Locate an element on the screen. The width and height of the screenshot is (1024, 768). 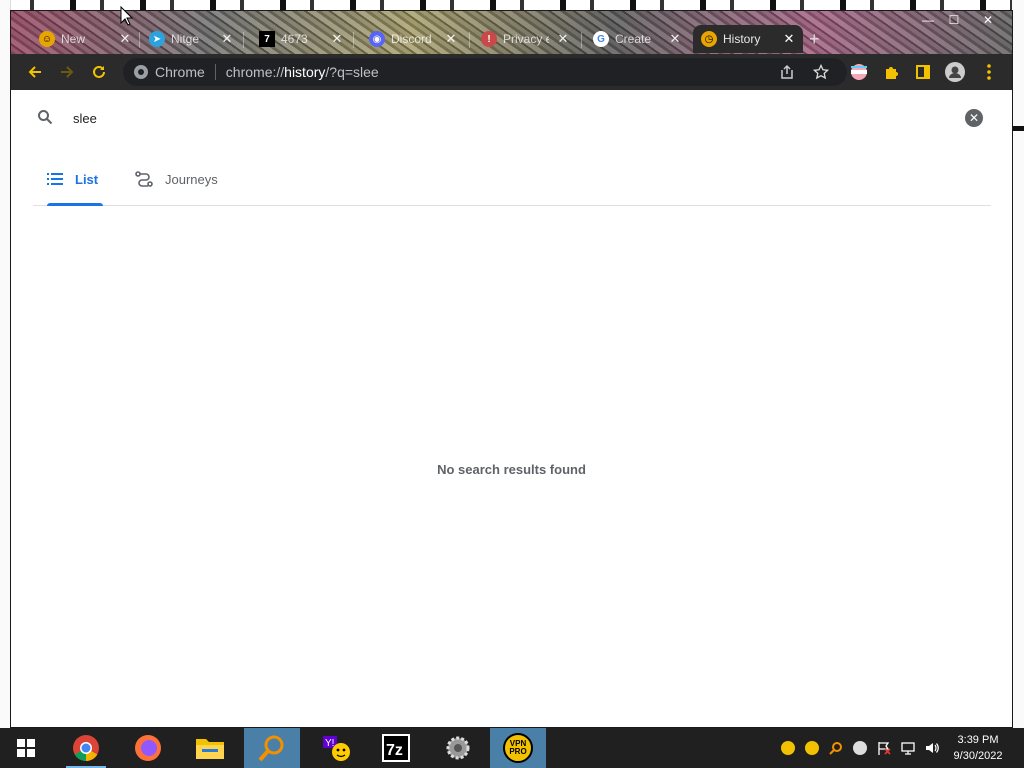
taskbar-search-app is located at coordinates (272, 748).